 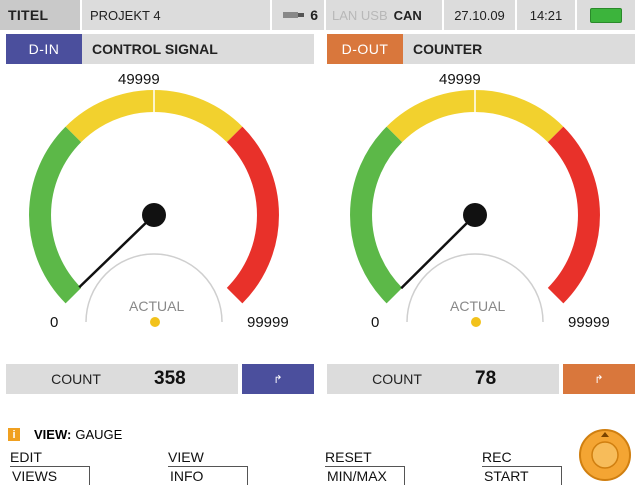 What do you see at coordinates (294, 15) in the screenshot?
I see `usb-icon` at bounding box center [294, 15].